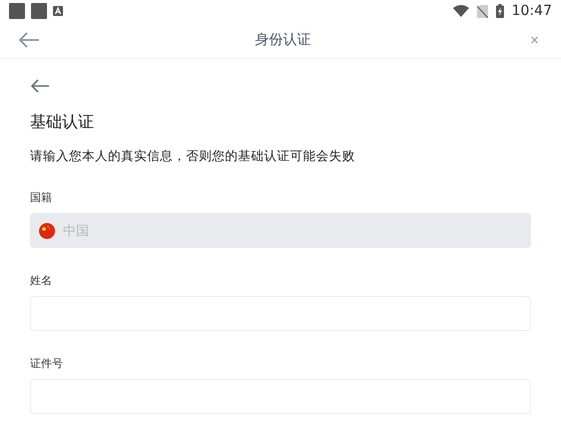 Image resolution: width=561 pixels, height=428 pixels. What do you see at coordinates (41, 198) in the screenshot?
I see `field-label: 国籍` at bounding box center [41, 198].